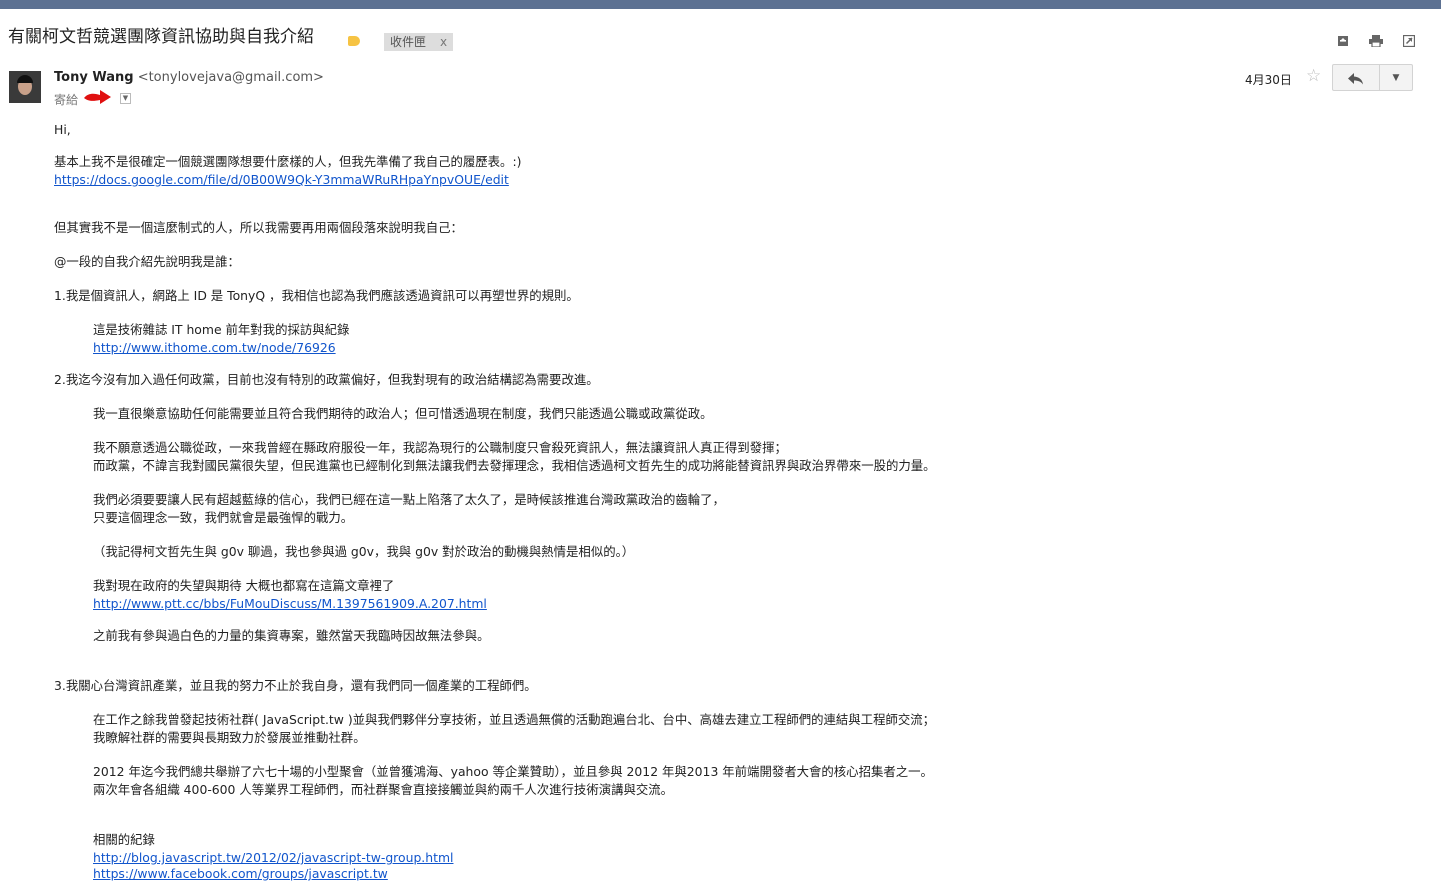 The height and width of the screenshot is (892, 1441). I want to click on sender-avatar, so click(25, 87).